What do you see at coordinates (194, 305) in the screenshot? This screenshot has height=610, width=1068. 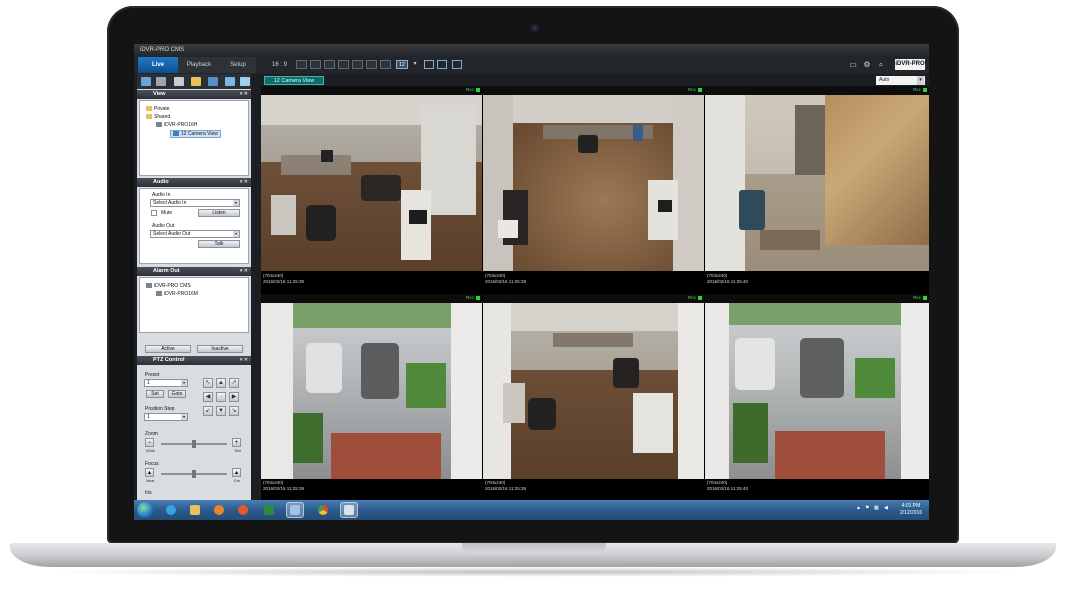 I see `alarm-out-tree: iDVR-PRO CMS iDVR-PRO16M` at bounding box center [194, 305].